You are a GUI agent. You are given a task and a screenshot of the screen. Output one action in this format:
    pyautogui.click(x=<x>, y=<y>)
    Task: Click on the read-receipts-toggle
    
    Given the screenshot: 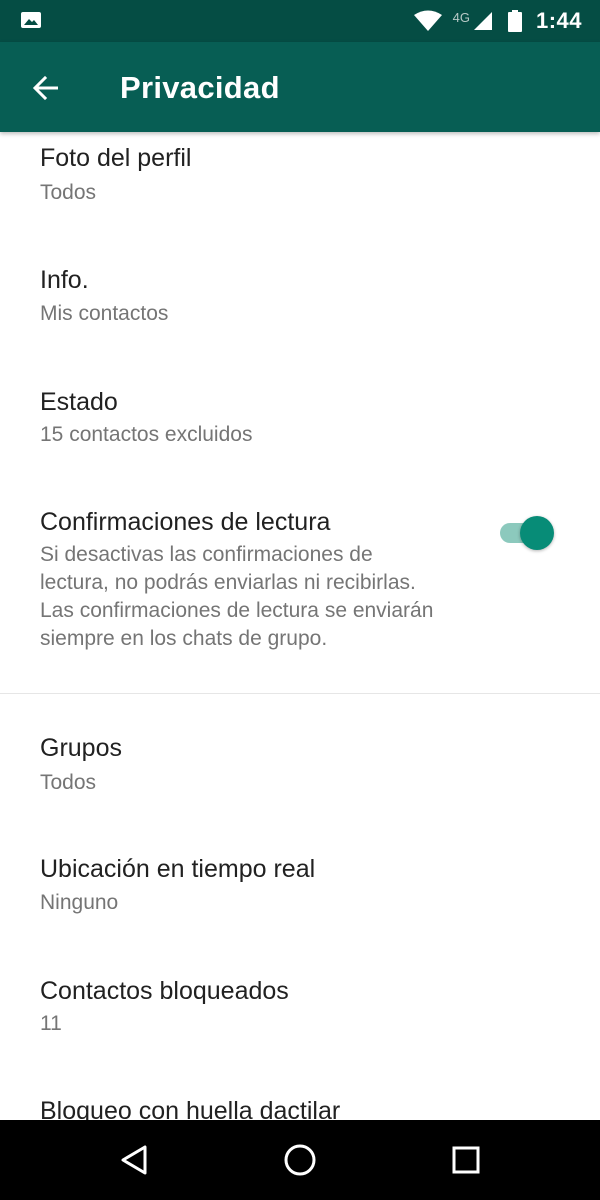 What is the action you would take?
    pyautogui.click(x=527, y=532)
    